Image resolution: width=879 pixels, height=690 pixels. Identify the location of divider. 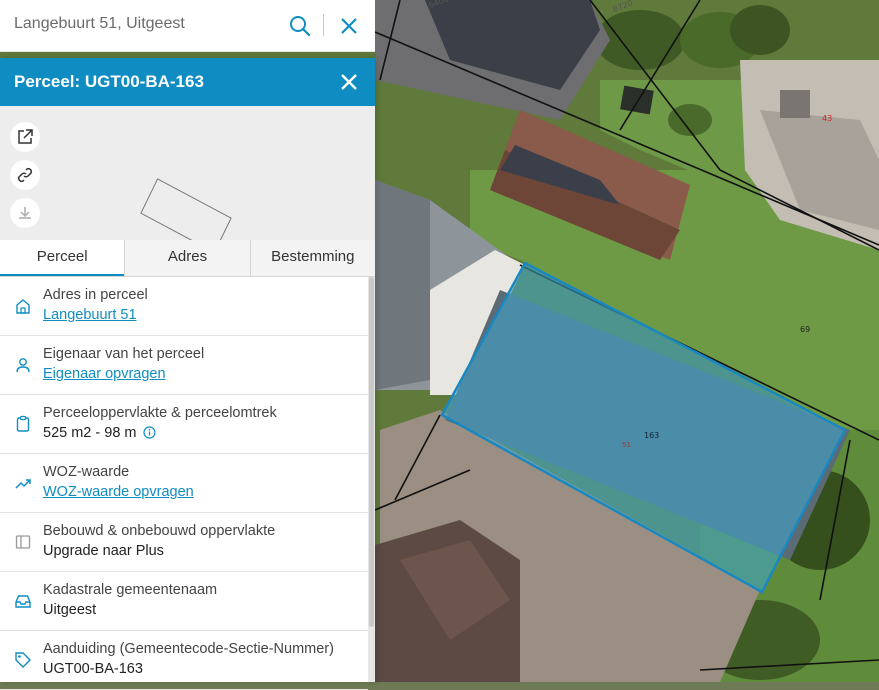
(323, 25).